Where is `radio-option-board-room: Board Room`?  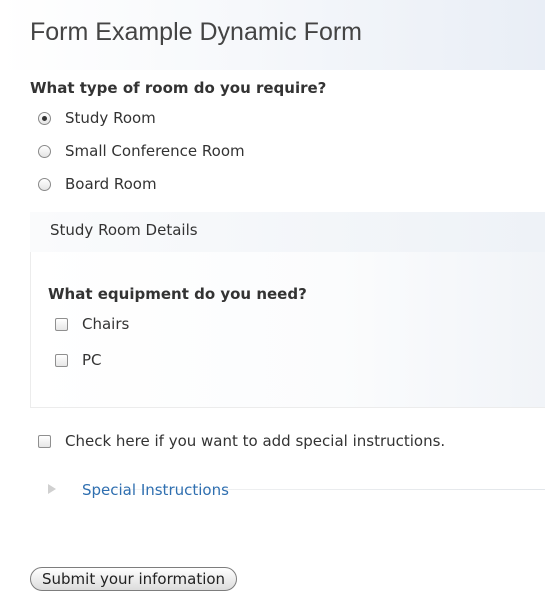 radio-option-board-room: Board Room is located at coordinates (97, 184).